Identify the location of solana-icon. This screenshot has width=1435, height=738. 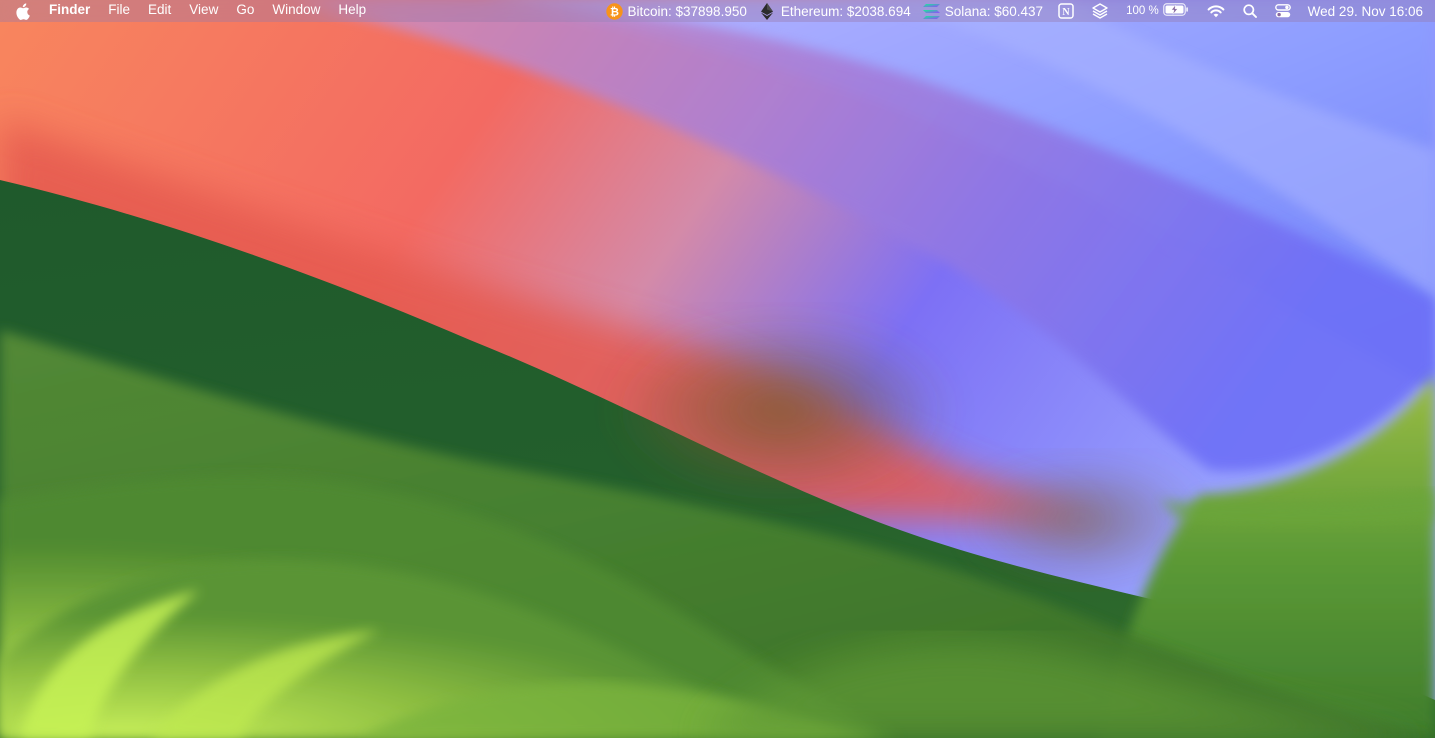
(931, 11).